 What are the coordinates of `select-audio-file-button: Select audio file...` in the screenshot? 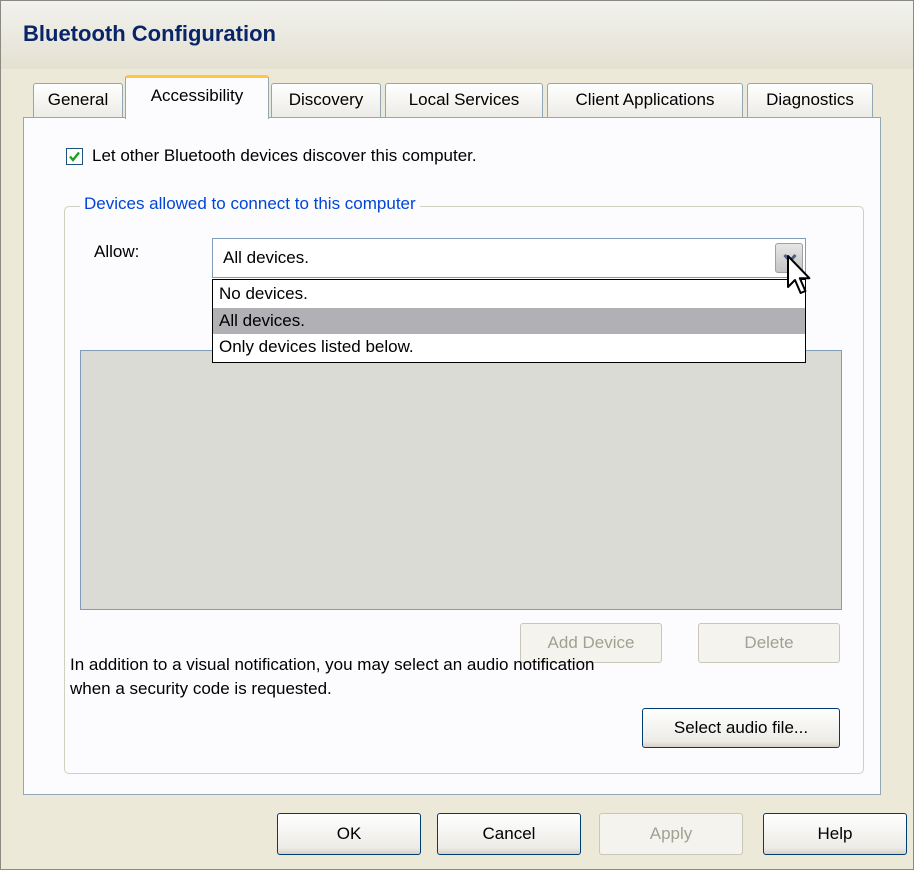 It's located at (741, 728).